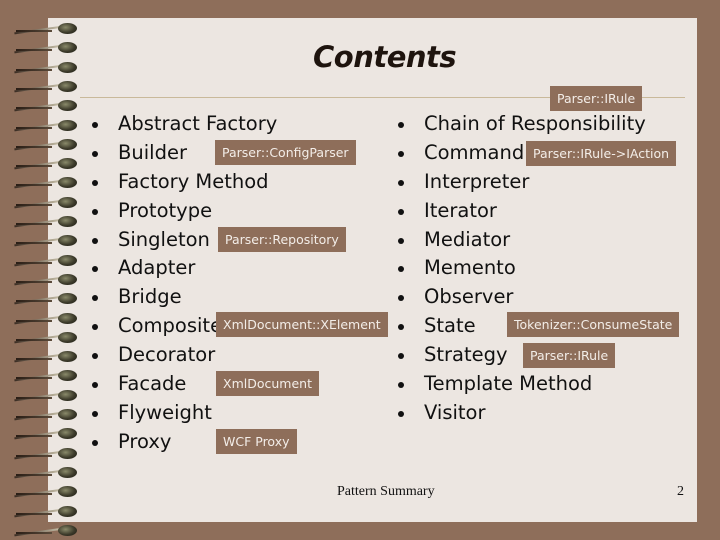 This screenshot has height=540, width=720. I want to click on implementation-tag: Parser::ConfigParser, so click(285, 152).